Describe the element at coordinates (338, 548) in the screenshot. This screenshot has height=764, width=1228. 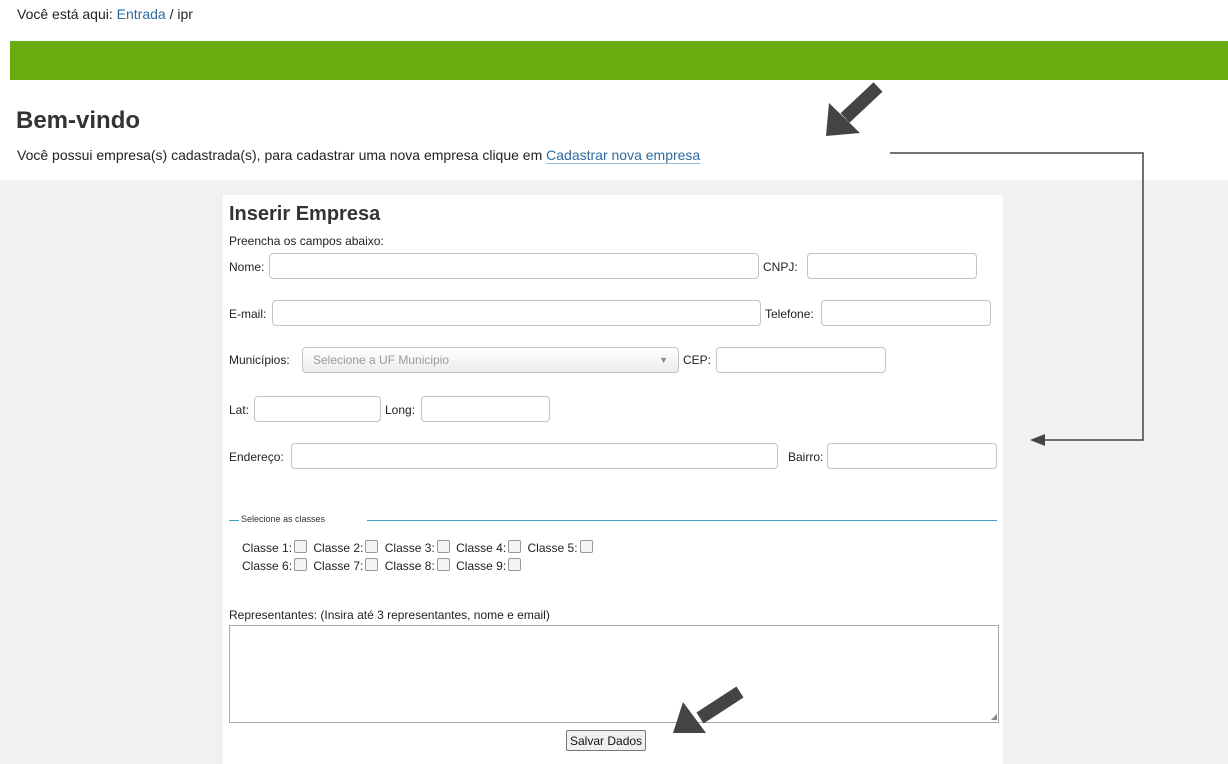
I see `class-label: Classe 2:` at that location.